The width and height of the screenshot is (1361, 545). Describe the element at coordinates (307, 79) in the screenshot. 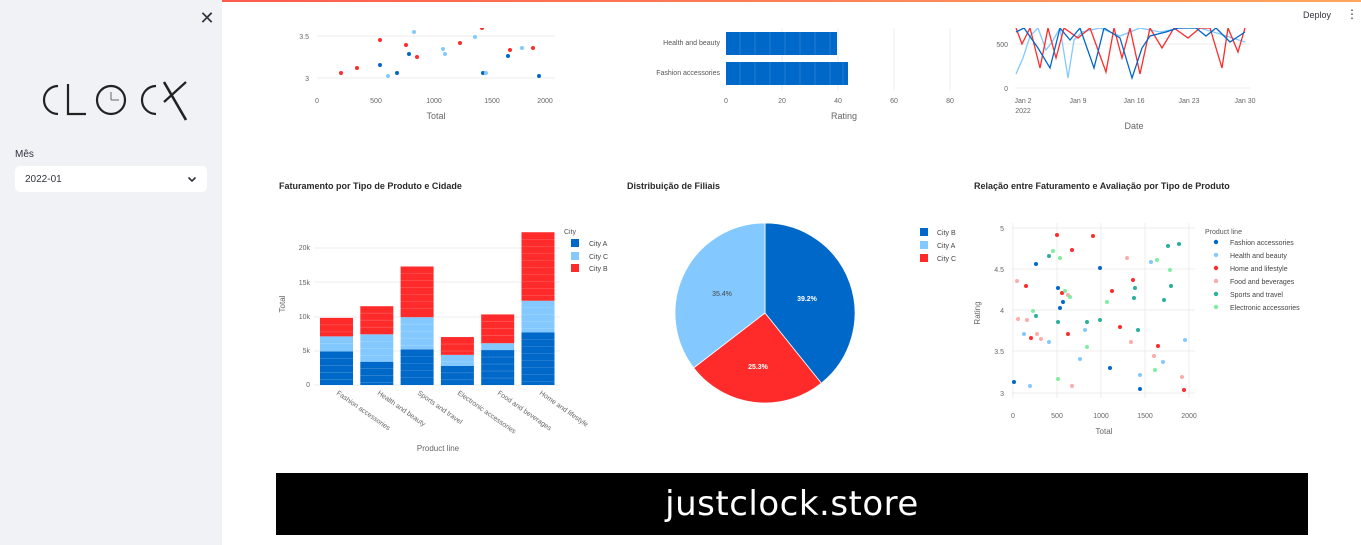

I see `top-scatter-ytick: 3` at that location.